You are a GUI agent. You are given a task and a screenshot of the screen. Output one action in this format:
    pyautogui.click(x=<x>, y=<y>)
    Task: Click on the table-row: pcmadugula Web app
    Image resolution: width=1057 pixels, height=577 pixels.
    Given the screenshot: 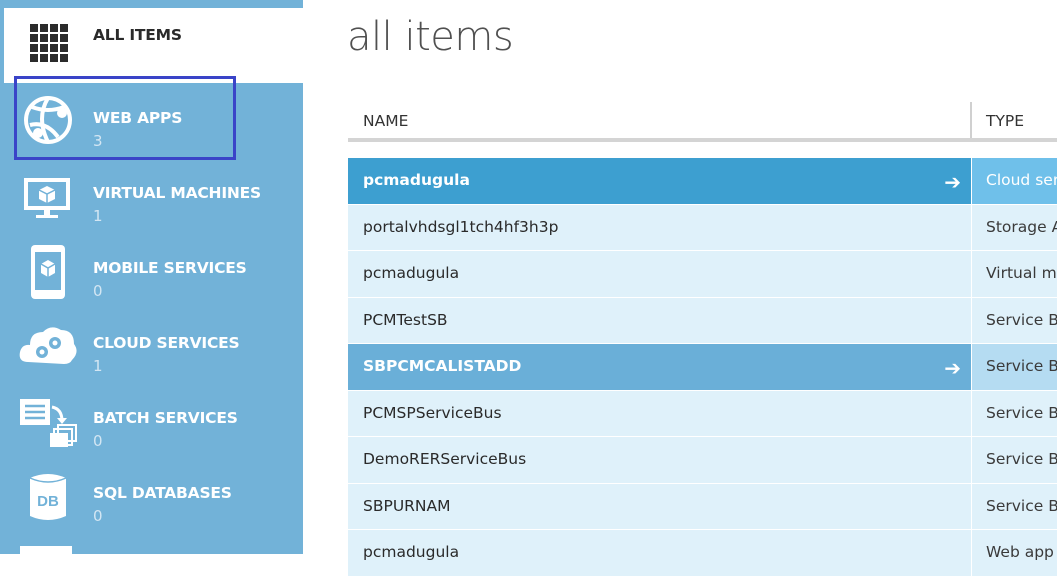 What is the action you would take?
    pyautogui.click(x=702, y=553)
    